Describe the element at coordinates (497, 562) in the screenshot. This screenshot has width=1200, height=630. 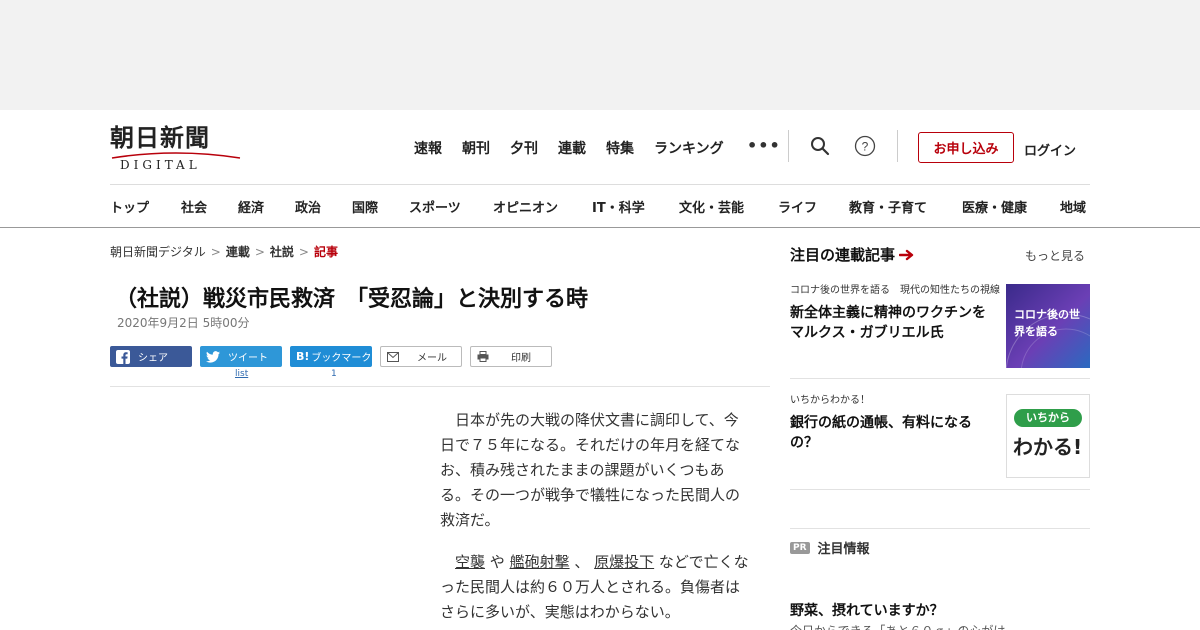
I see `paragraph-text: や` at that location.